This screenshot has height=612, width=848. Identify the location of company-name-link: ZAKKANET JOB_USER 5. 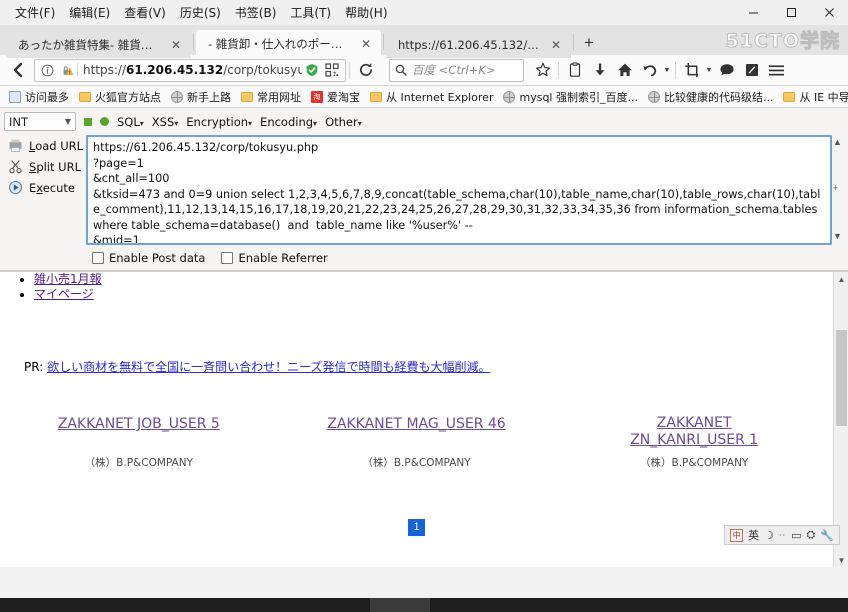
(139, 424).